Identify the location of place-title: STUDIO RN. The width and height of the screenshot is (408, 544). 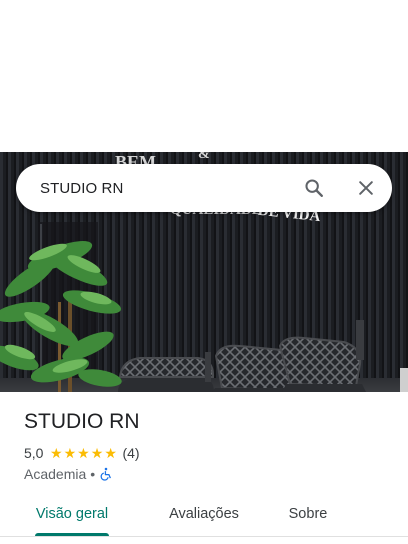
(82, 421).